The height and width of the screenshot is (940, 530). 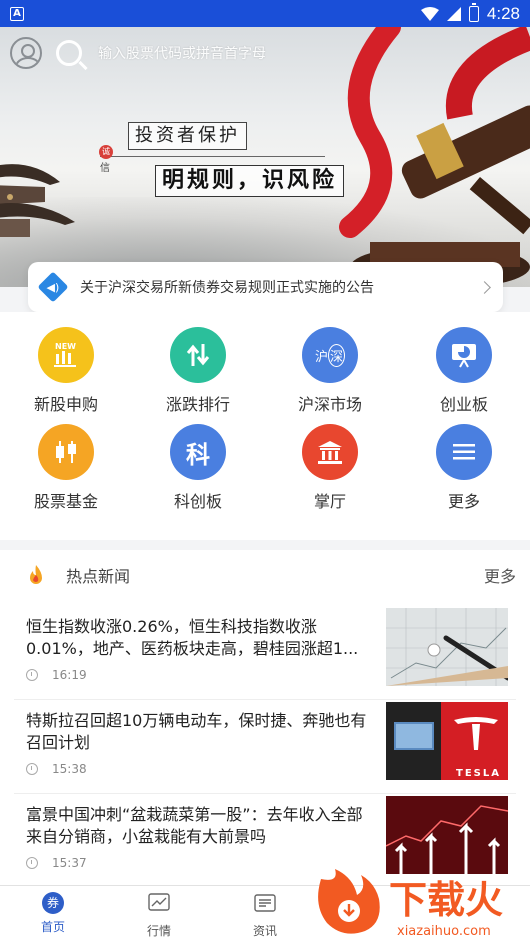 What do you see at coordinates (429, 13) in the screenshot?
I see `wifi-icon` at bounding box center [429, 13].